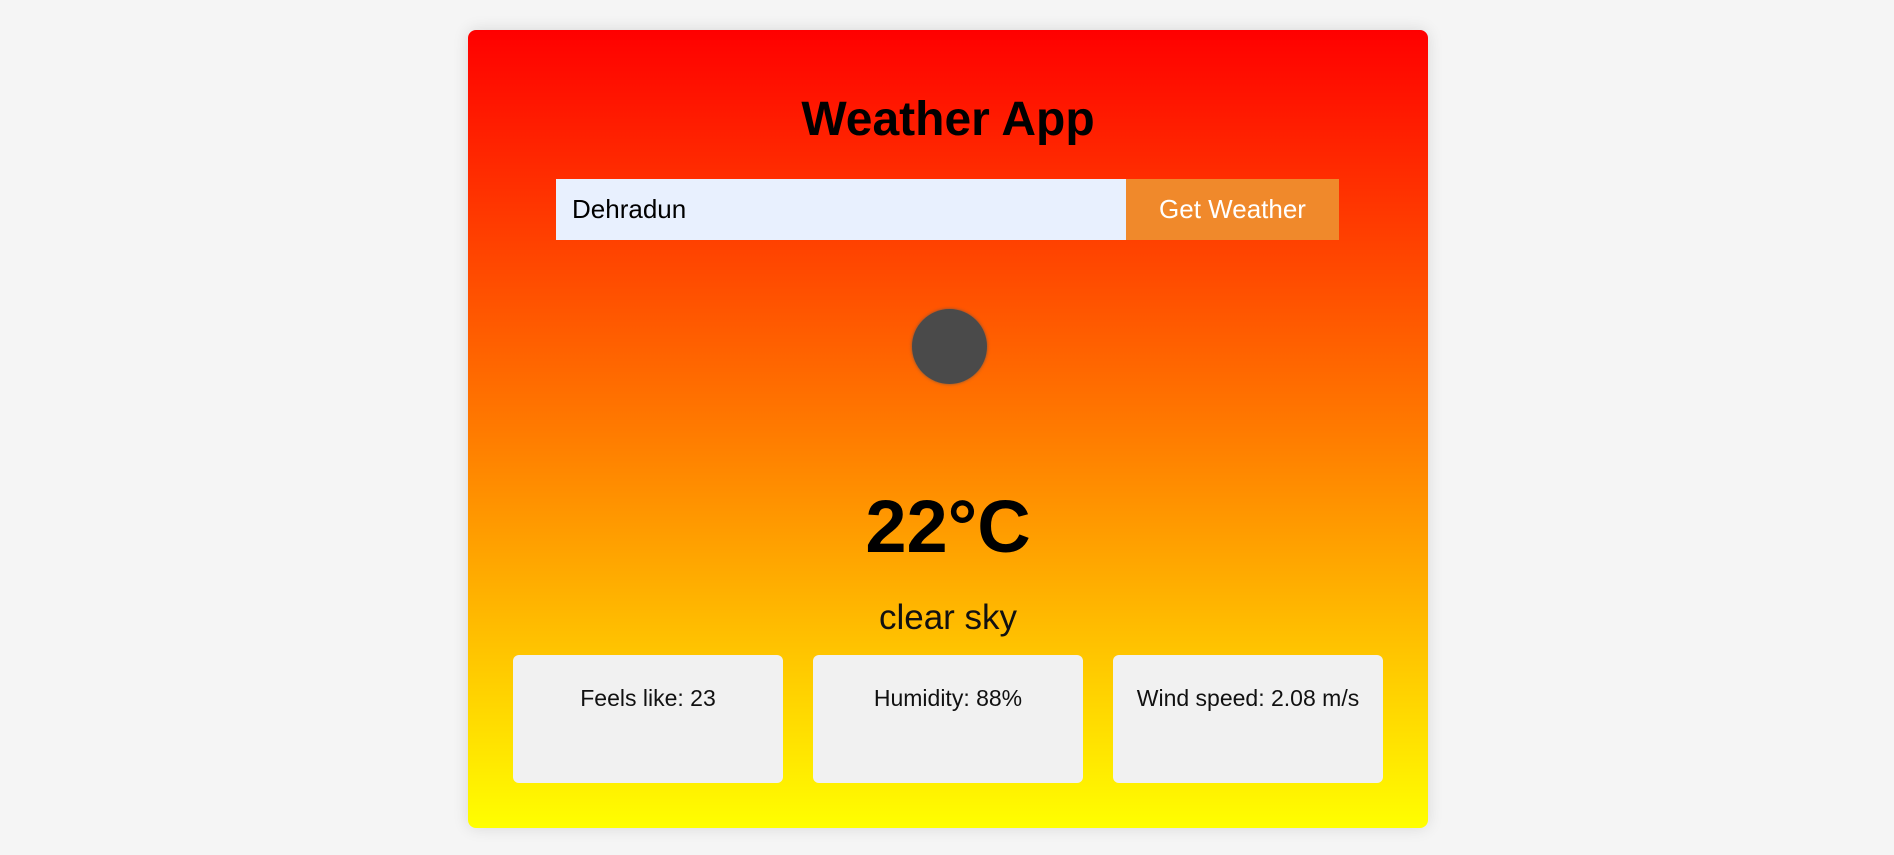 The height and width of the screenshot is (855, 1894). Describe the element at coordinates (1232, 209) in the screenshot. I see `get-weather-button: Get Weather` at that location.